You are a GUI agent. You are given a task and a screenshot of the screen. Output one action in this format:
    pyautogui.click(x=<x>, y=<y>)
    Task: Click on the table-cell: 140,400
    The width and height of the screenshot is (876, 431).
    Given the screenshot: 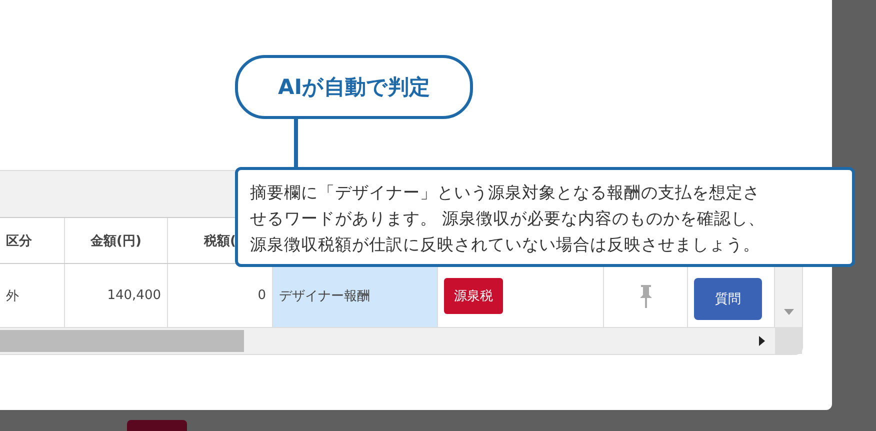 What is the action you would take?
    pyautogui.click(x=134, y=295)
    